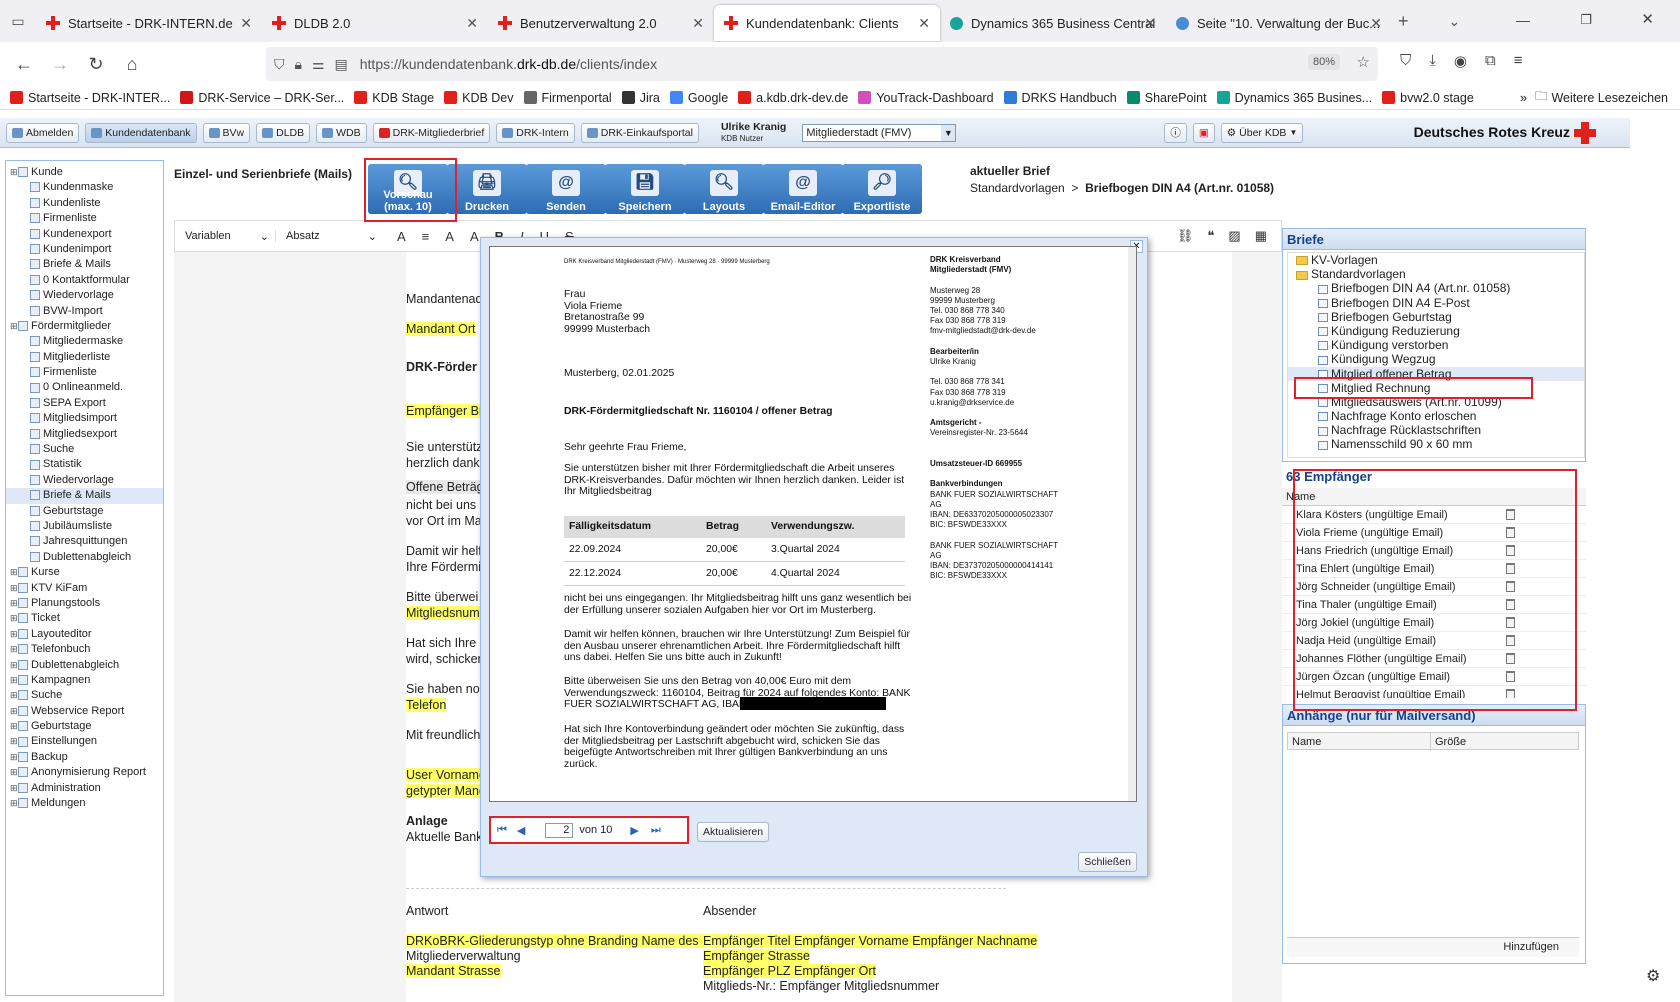 This screenshot has width=1680, height=1002. What do you see at coordinates (1531, 947) in the screenshot?
I see `add-attachment-button: Hinzufügen` at bounding box center [1531, 947].